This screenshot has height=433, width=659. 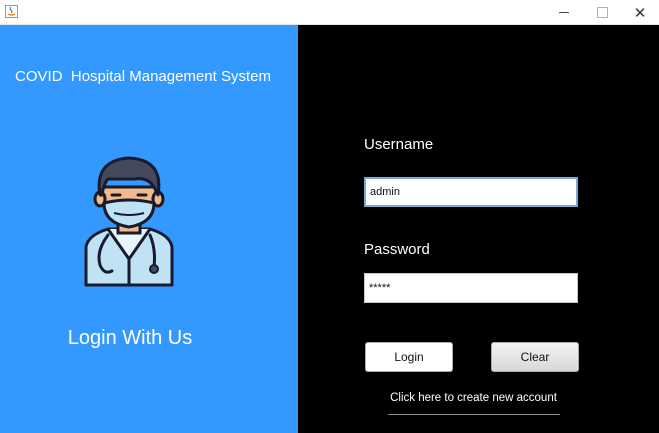 I want to click on close-button: ✕, so click(x=639, y=12).